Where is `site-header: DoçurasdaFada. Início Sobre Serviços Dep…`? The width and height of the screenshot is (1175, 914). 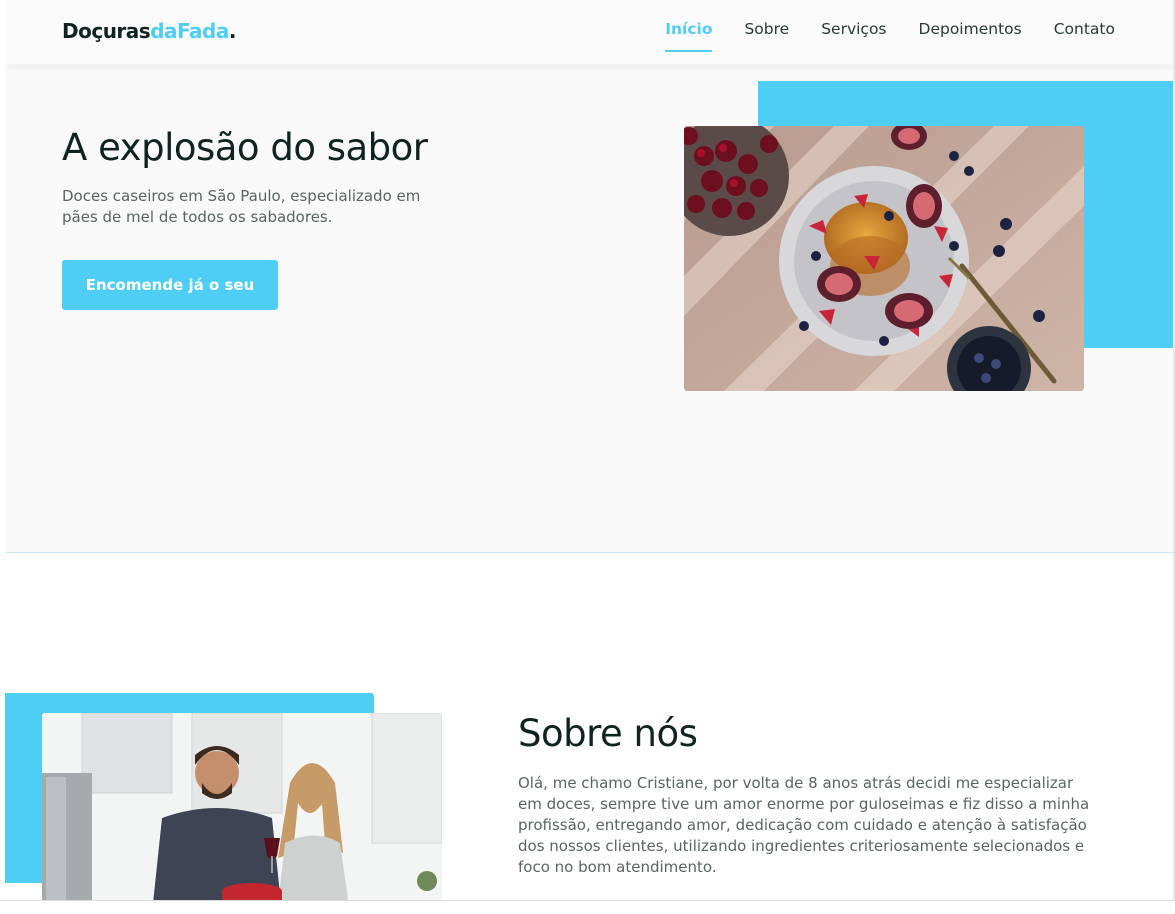 site-header: DoçurasdaFada. Início Sobre Serviços Dep… is located at coordinates (589, 32).